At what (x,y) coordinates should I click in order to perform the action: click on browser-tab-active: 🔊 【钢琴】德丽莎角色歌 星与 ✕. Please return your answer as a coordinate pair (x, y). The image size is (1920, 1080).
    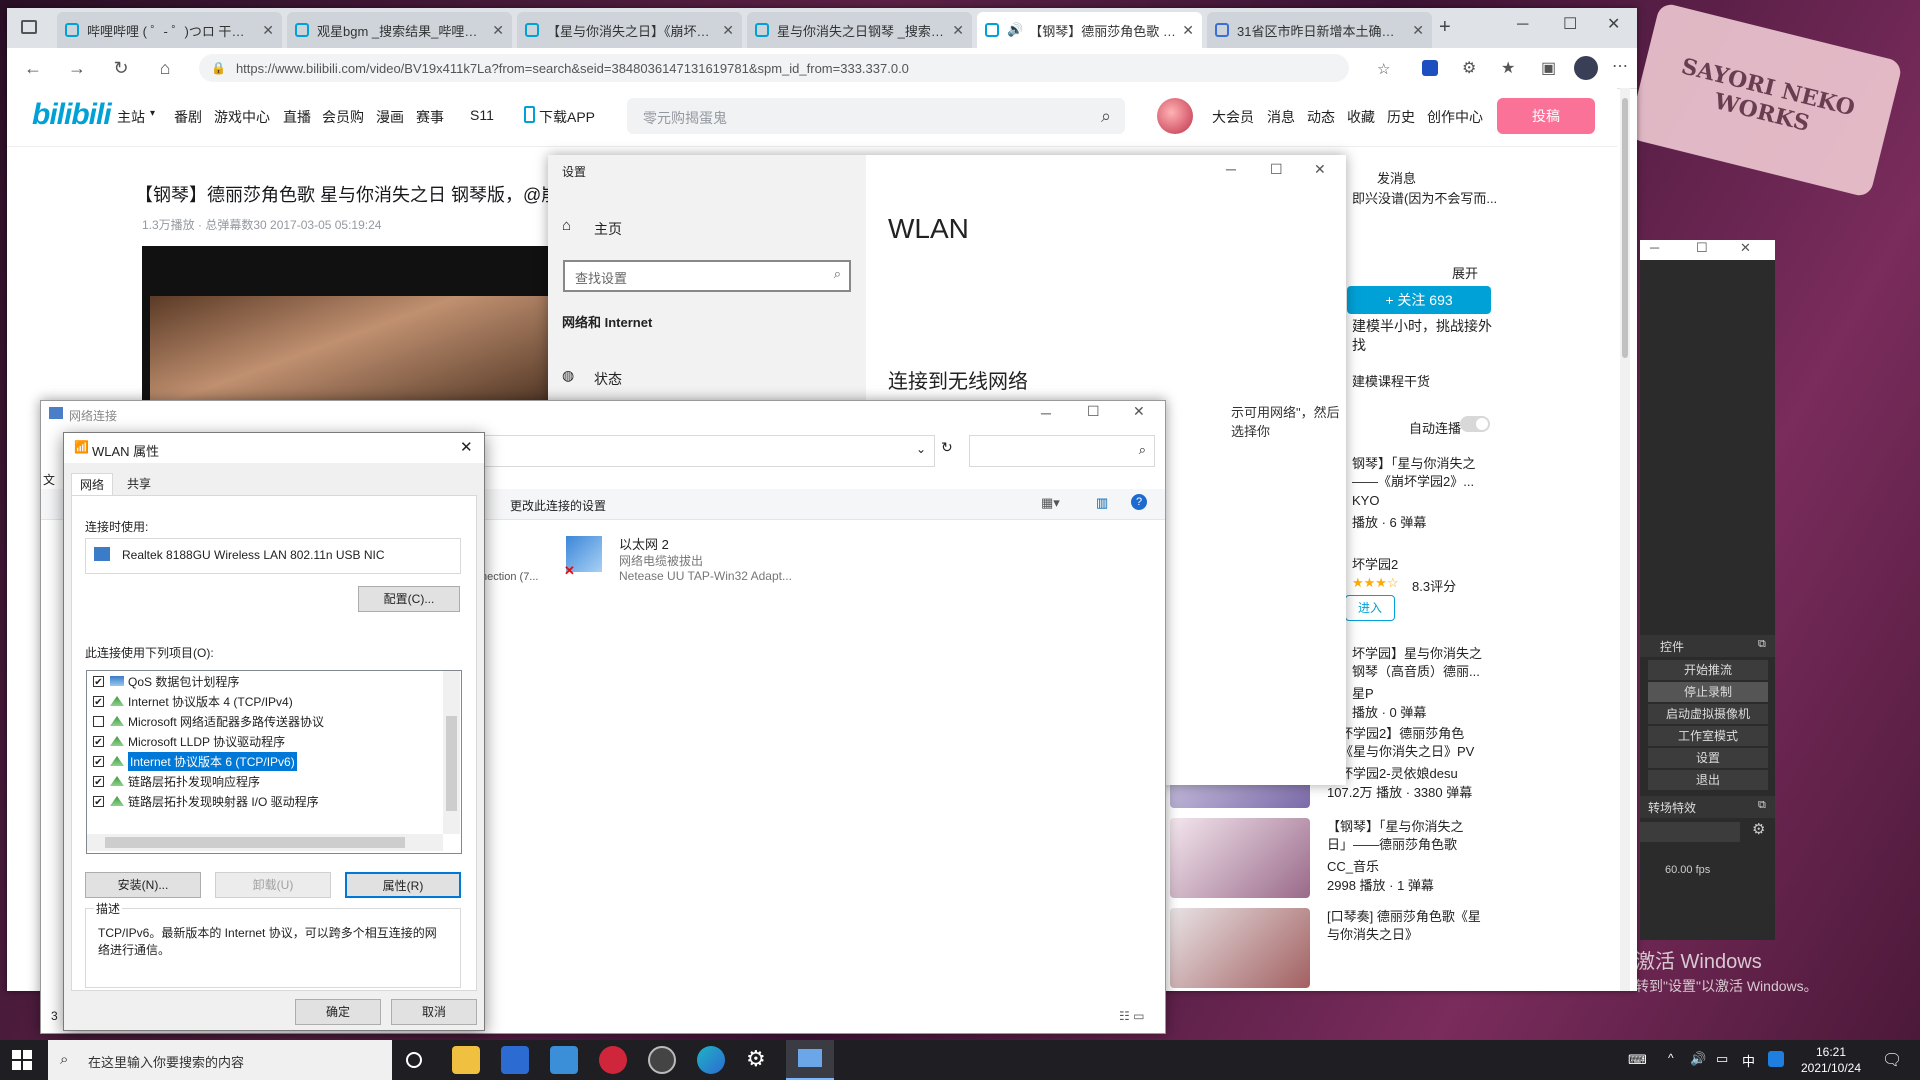
    Looking at the image, I should click on (1089, 30).